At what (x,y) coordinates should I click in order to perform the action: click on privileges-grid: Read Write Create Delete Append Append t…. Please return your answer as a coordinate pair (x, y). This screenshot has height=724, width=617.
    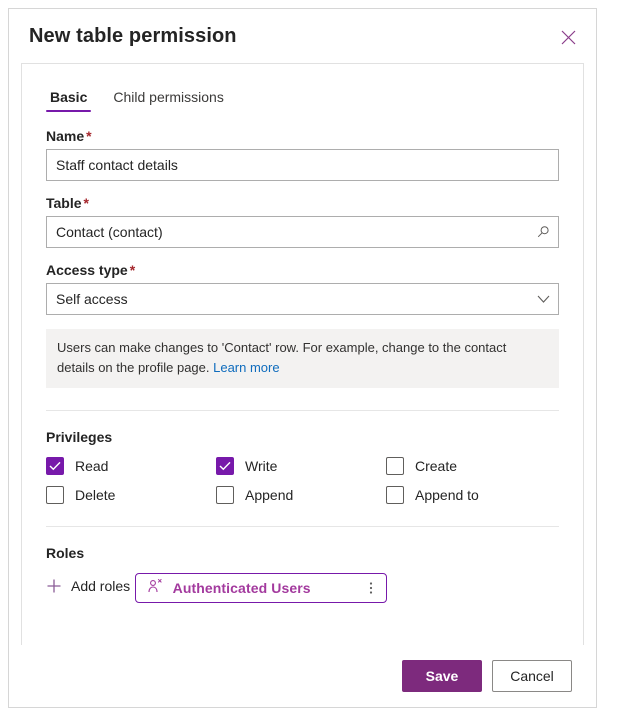
    Looking at the image, I should click on (302, 480).